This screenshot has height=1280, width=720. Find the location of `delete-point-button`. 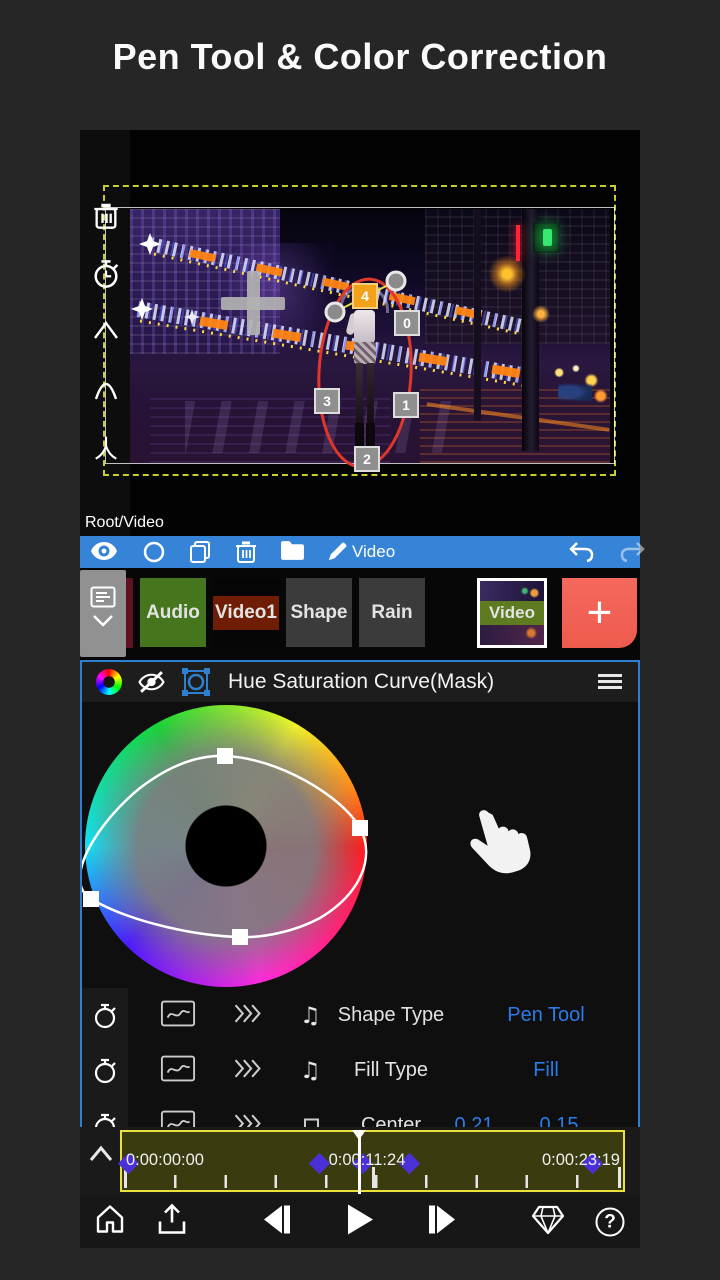

delete-point-button is located at coordinates (106, 216).